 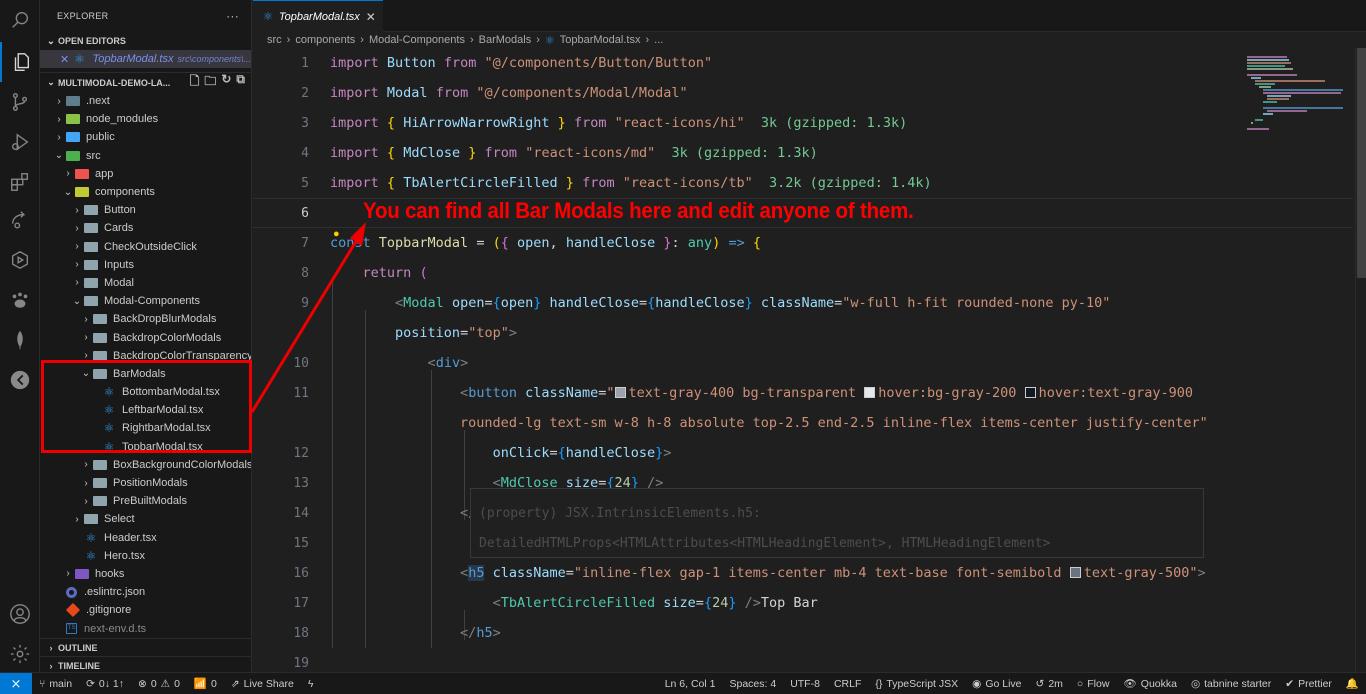 I want to click on tree-item: › Modal, so click(x=145, y=283).